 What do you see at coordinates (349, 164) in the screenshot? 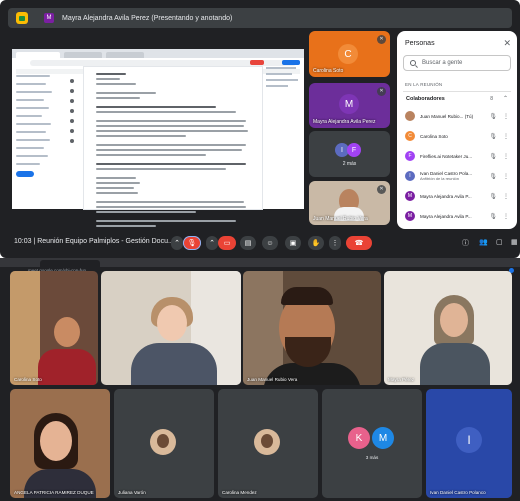
I see `more-participants-label: 2 más` at bounding box center [349, 164].